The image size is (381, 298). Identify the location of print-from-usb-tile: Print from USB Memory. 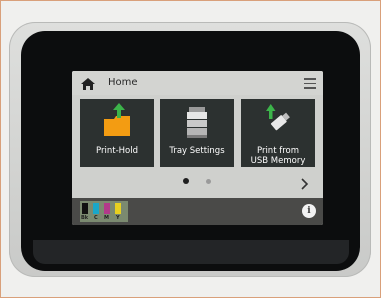
(278, 133).